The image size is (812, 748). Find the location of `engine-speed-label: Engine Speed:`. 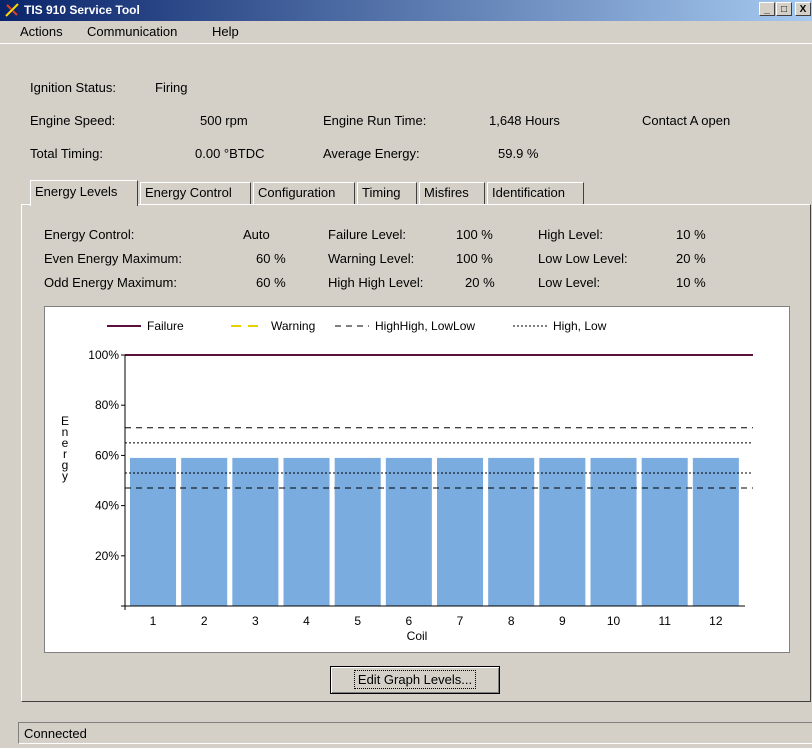

engine-speed-label: Engine Speed: is located at coordinates (73, 120).